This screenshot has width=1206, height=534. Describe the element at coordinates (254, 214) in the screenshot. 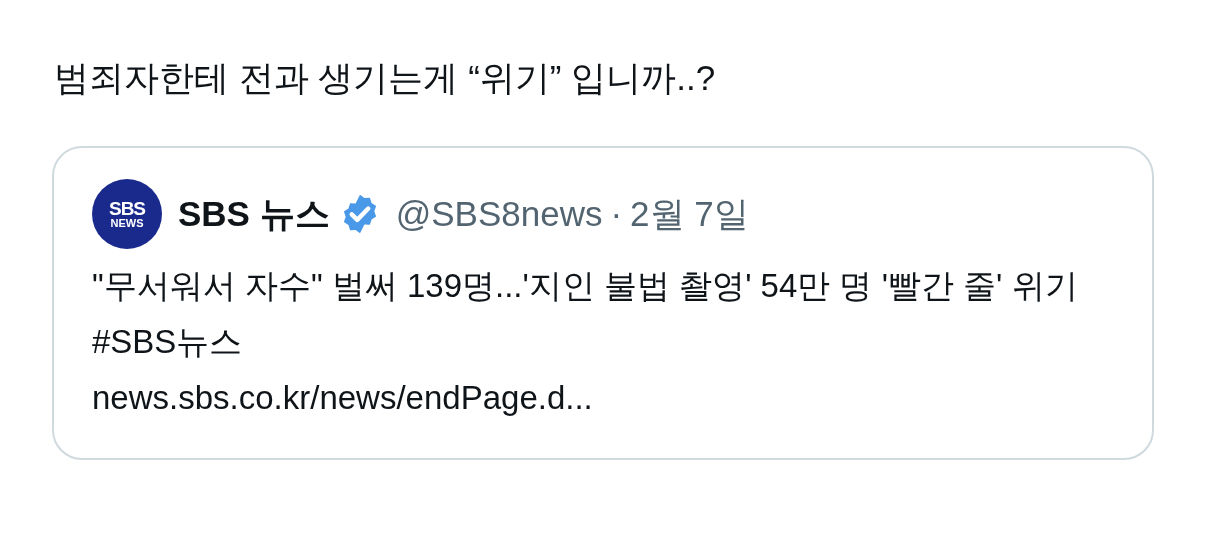

I see `author-name: SBS 뉴스` at that location.